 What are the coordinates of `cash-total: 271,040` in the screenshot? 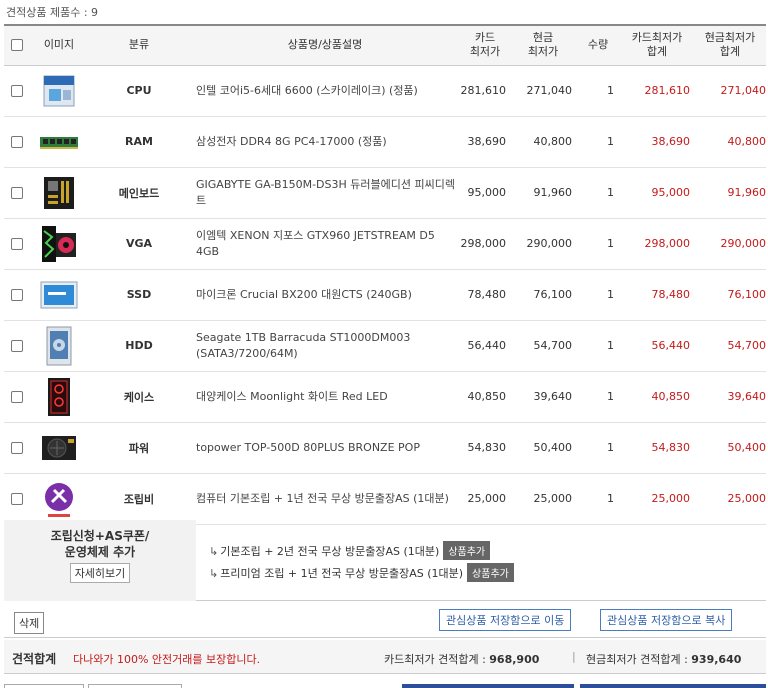 It's located at (730, 91).